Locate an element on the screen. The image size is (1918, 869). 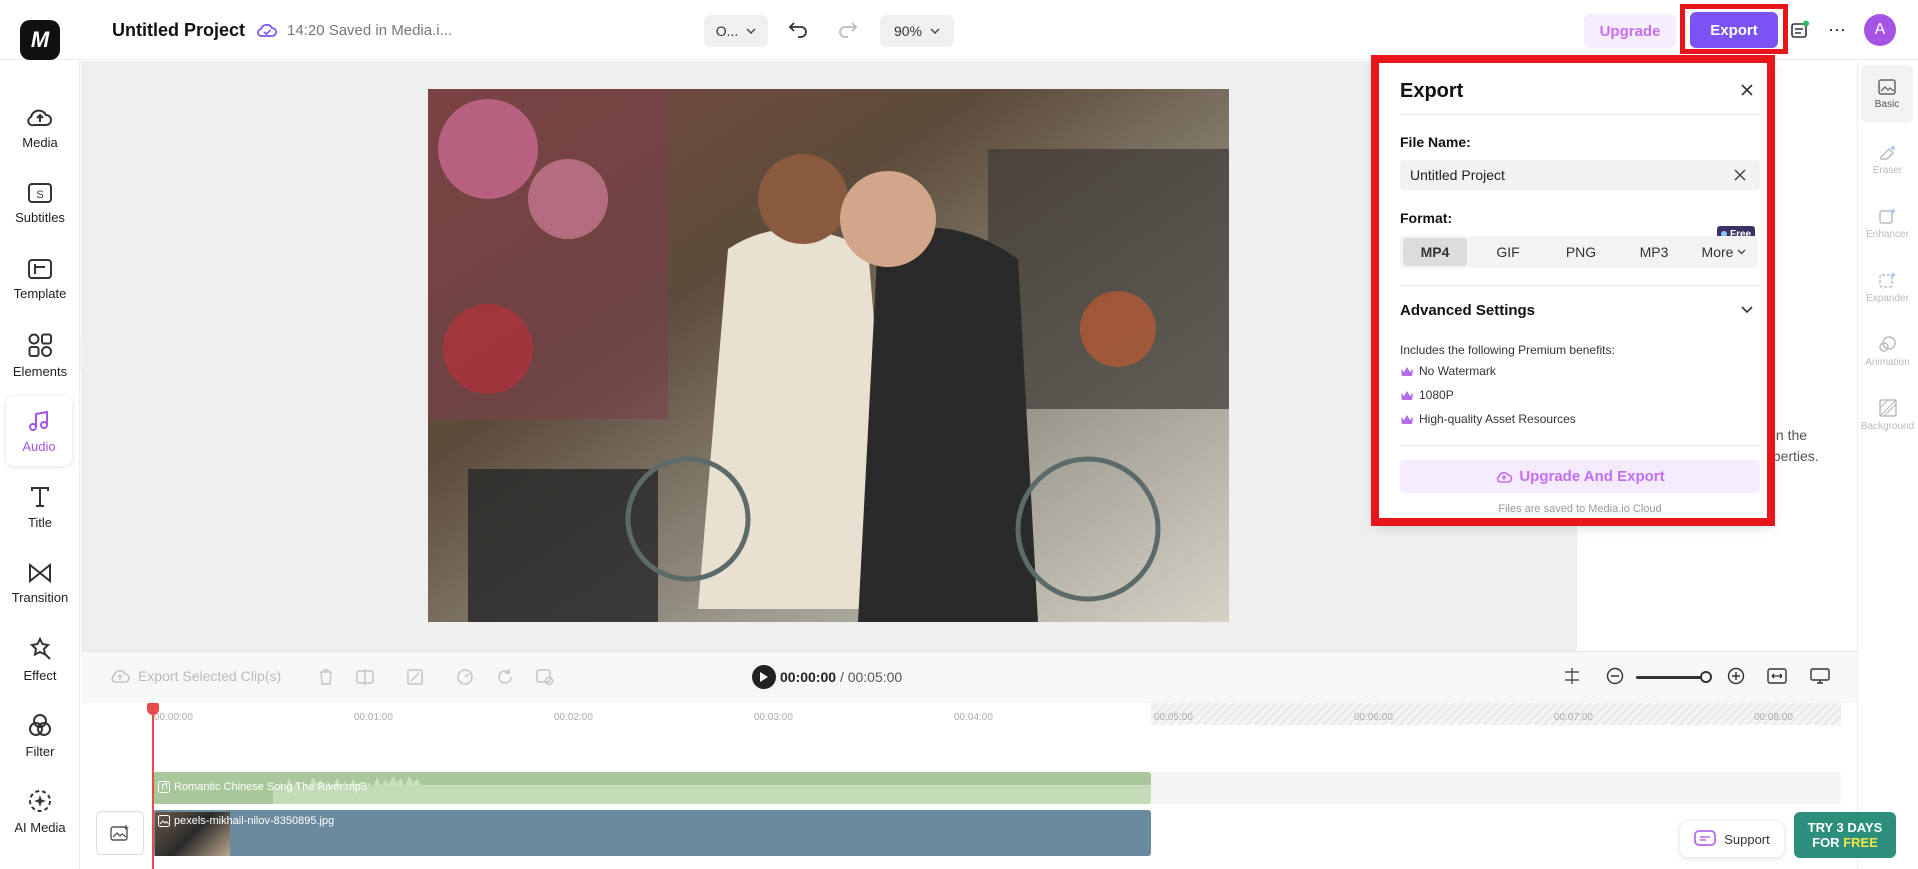
ruler-tick-label: 00:00:00 is located at coordinates (173, 717).